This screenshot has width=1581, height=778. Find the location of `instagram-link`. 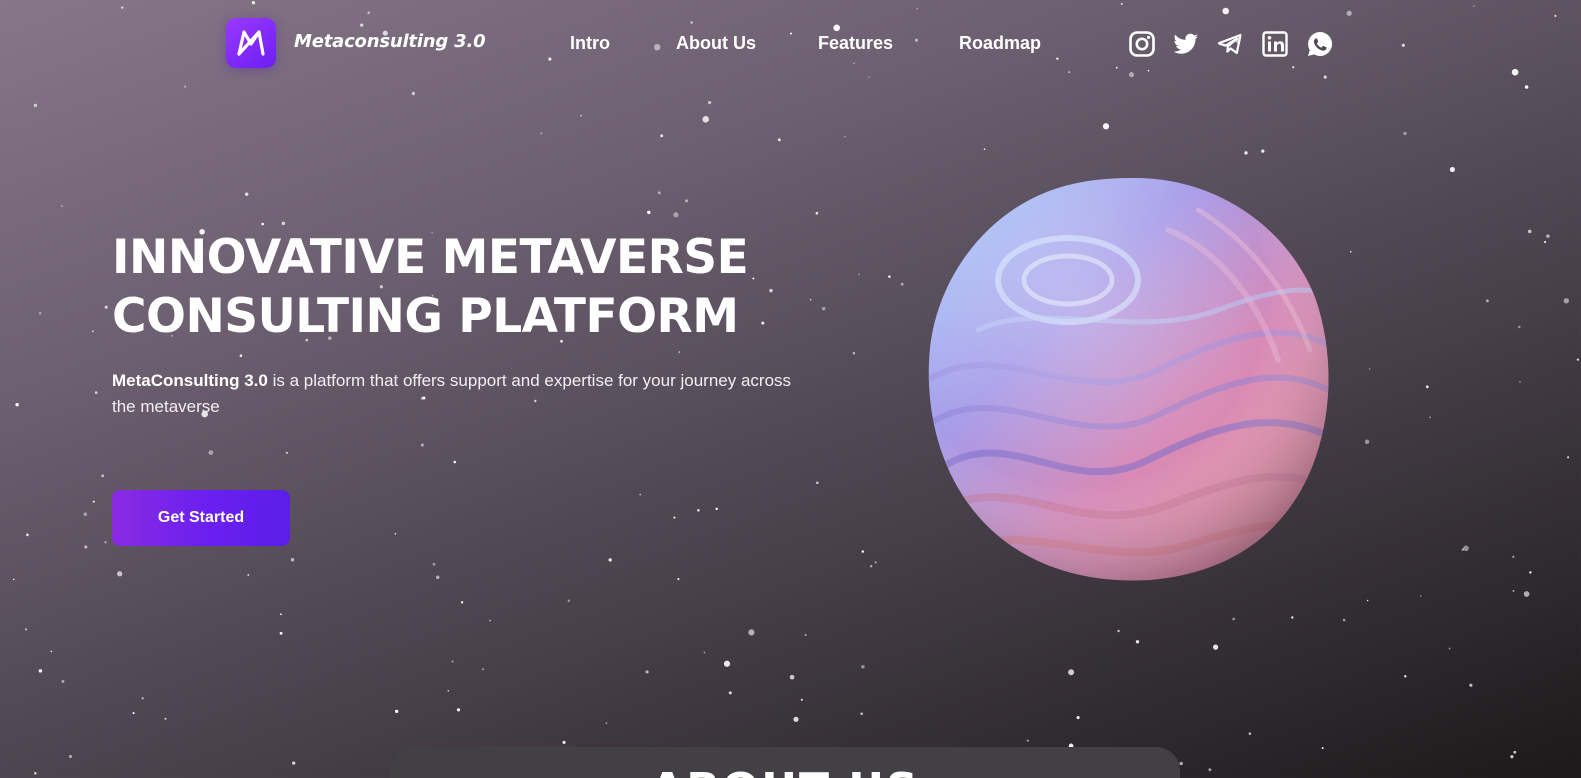

instagram-link is located at coordinates (1142, 44).